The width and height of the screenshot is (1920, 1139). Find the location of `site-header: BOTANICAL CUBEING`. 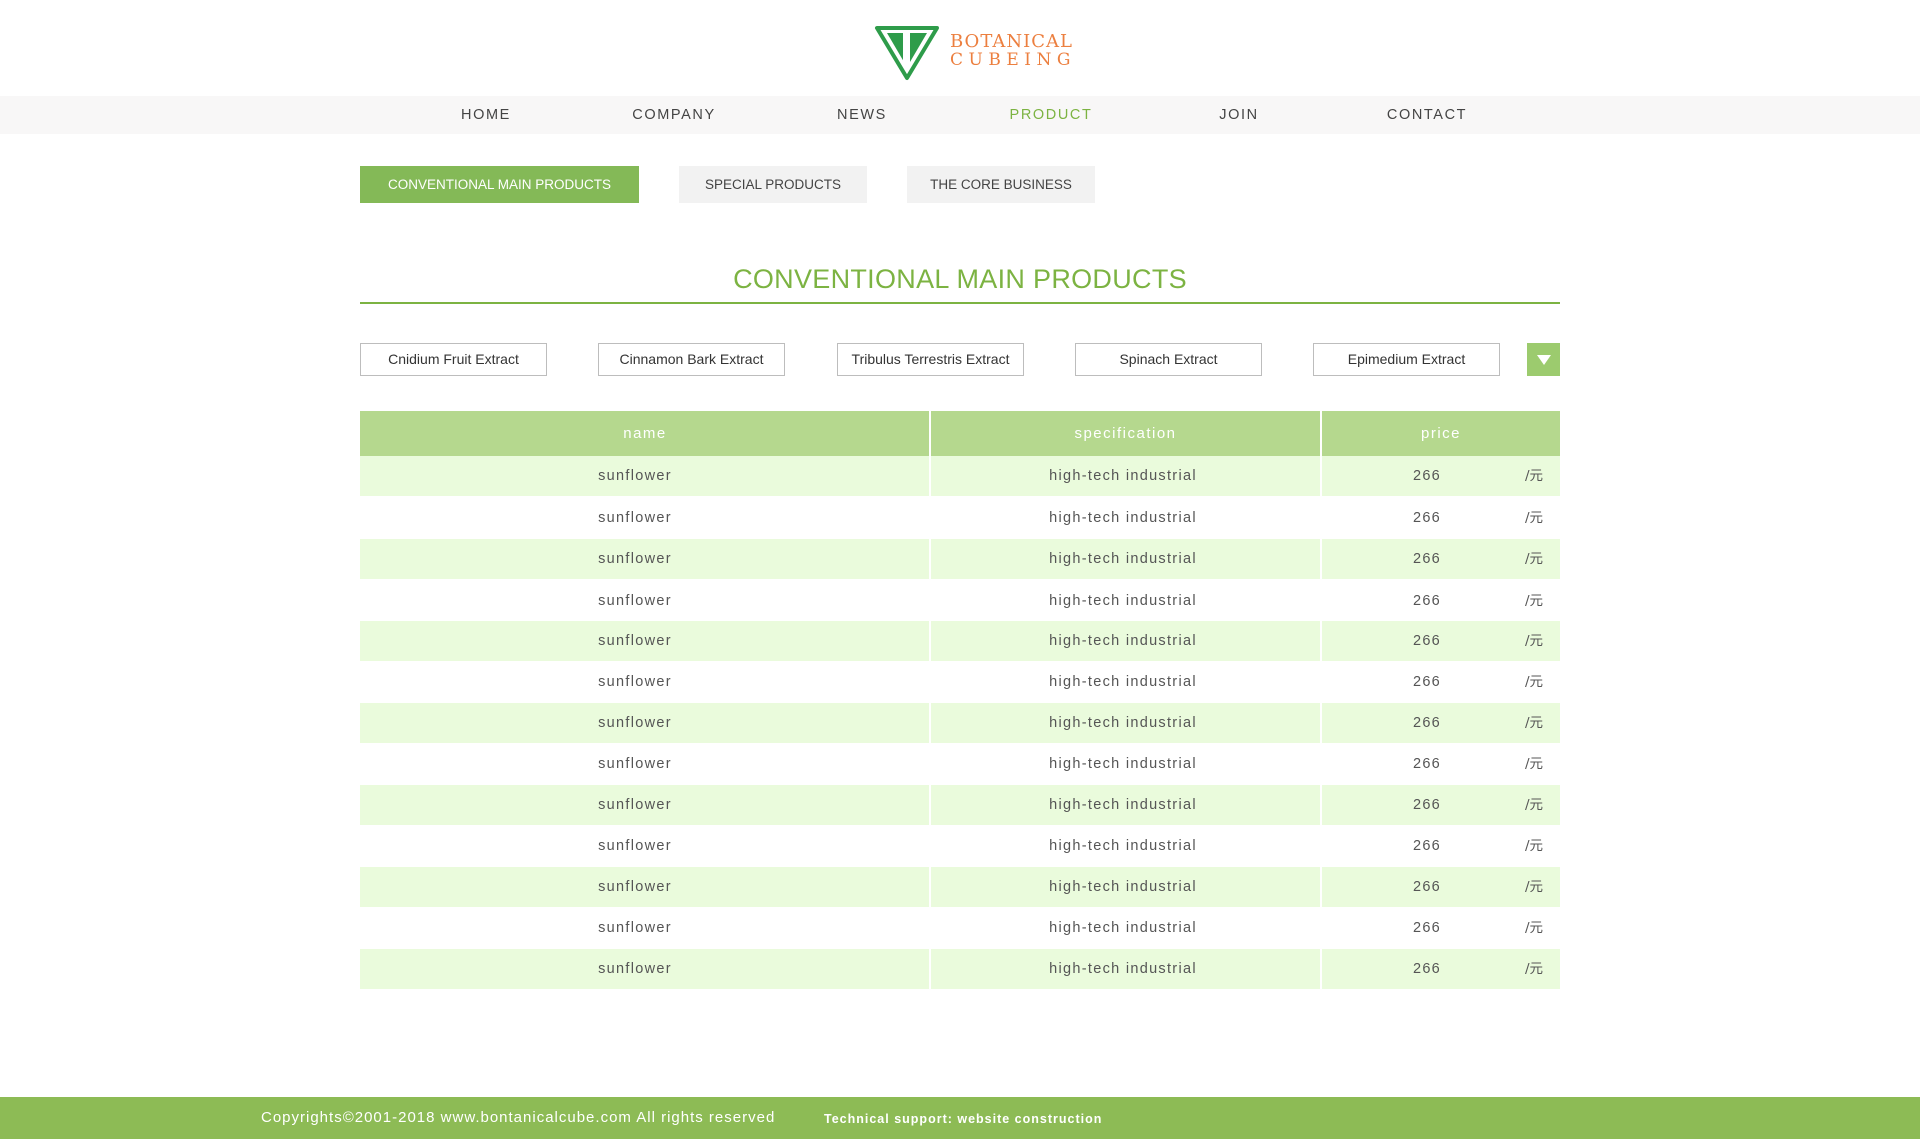

site-header: BOTANICAL CUBEING is located at coordinates (960, 48).